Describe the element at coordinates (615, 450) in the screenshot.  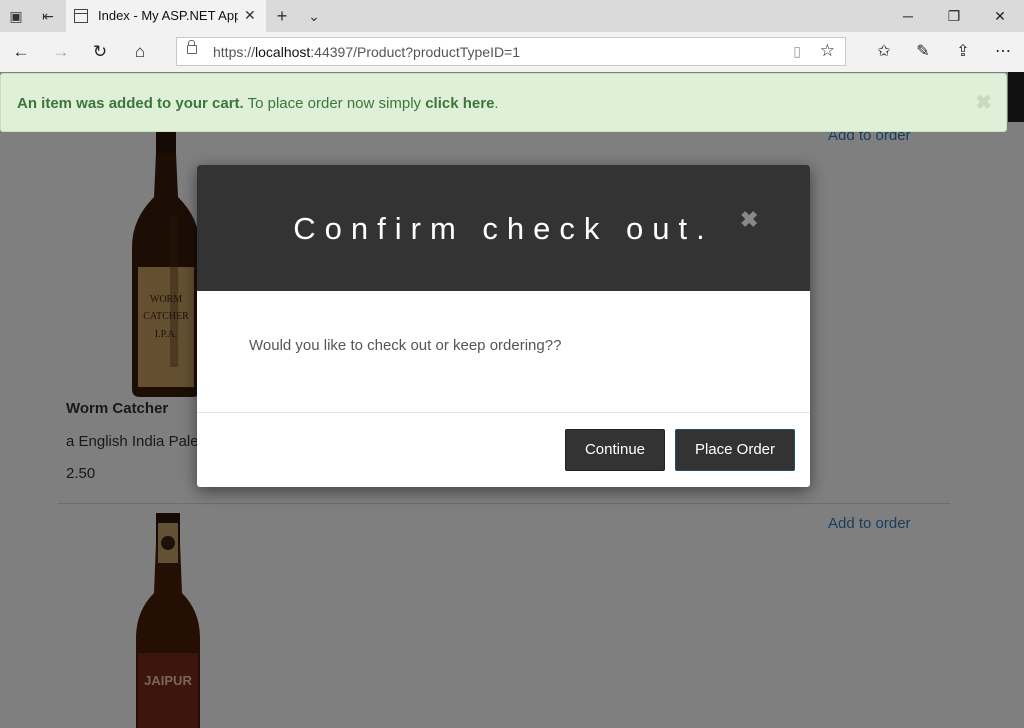
I see `continue-button: Continue` at that location.